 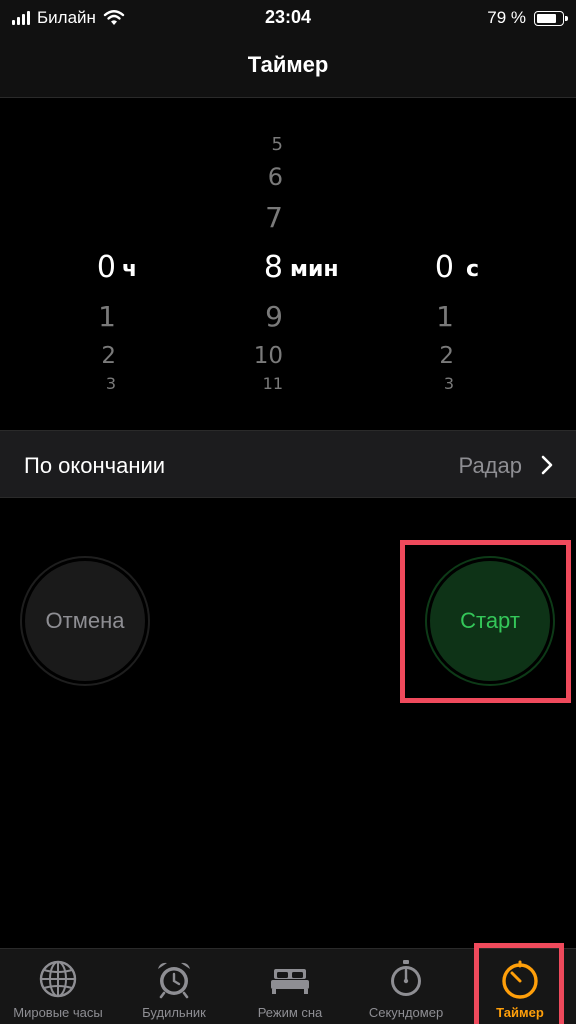 What do you see at coordinates (288, 64) in the screenshot?
I see `page-title: Таймер` at bounding box center [288, 64].